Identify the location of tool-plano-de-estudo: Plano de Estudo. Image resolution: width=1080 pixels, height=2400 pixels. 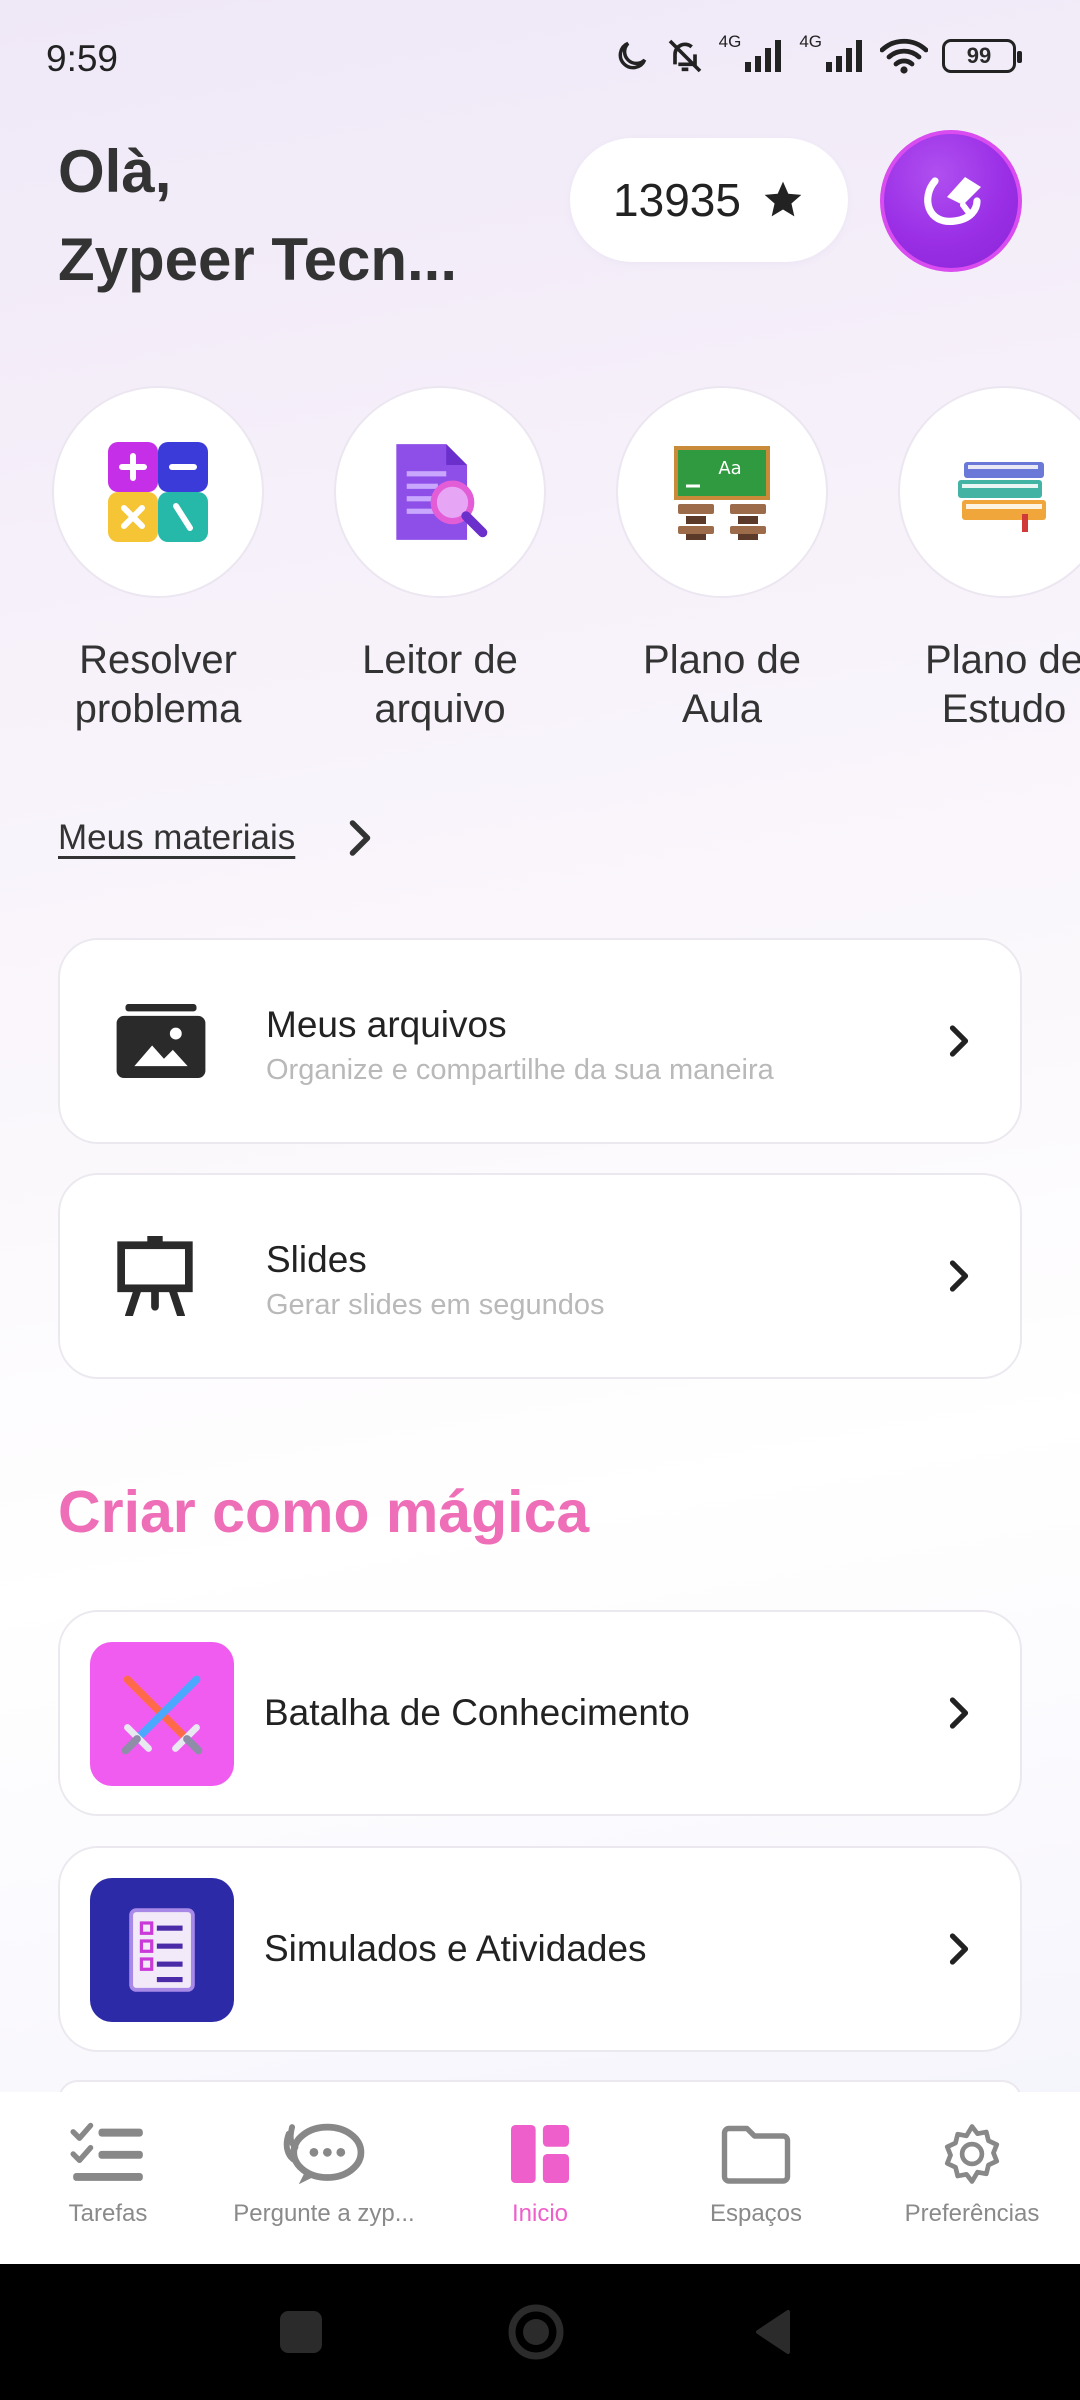
(988, 560).